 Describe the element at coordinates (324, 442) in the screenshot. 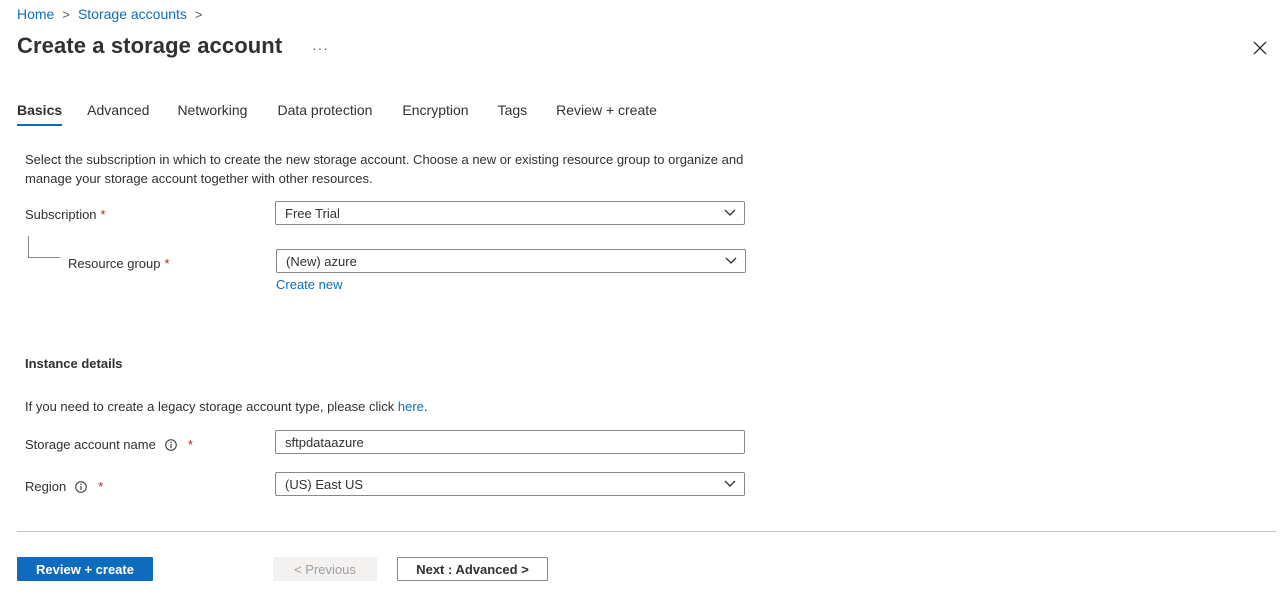

I see `storage-account-name-value: sftpdataazure` at that location.